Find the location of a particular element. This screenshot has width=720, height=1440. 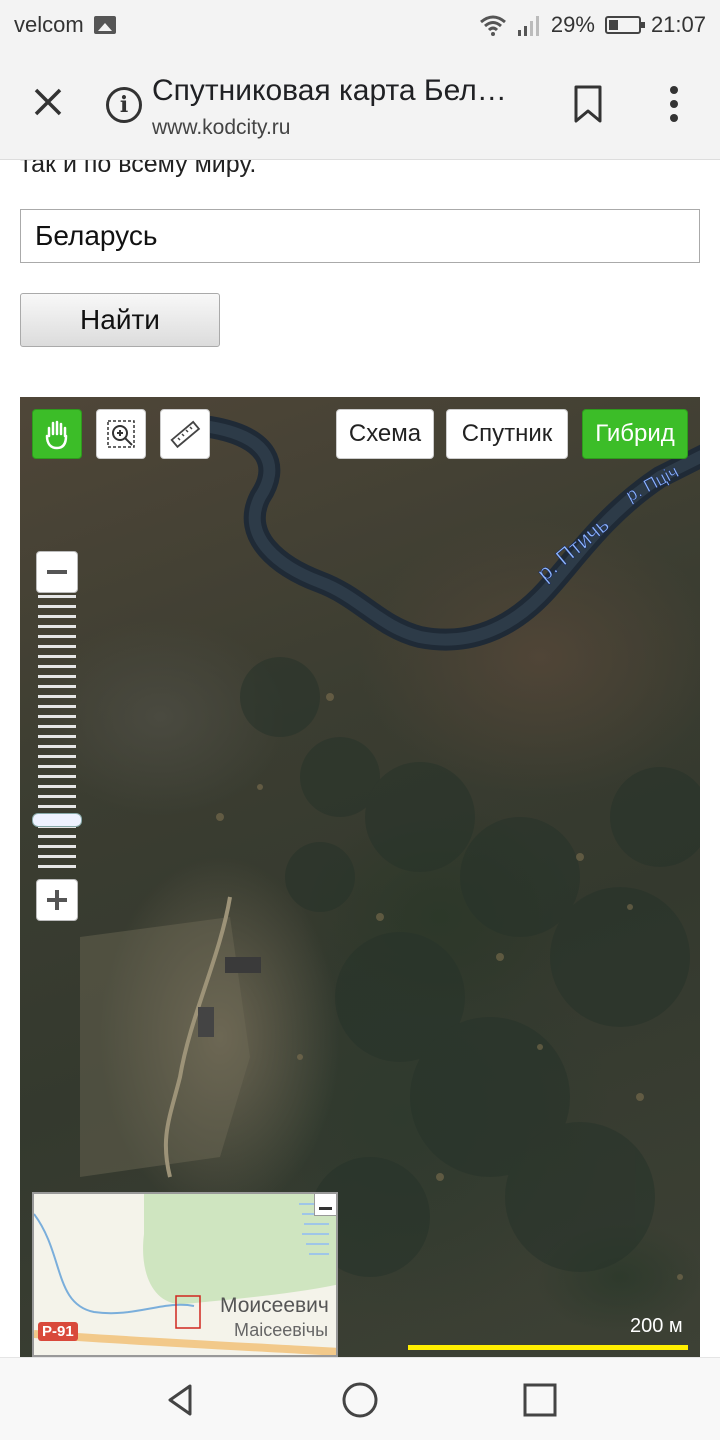

map-type-hybrid: Гибрид is located at coordinates (635, 434).